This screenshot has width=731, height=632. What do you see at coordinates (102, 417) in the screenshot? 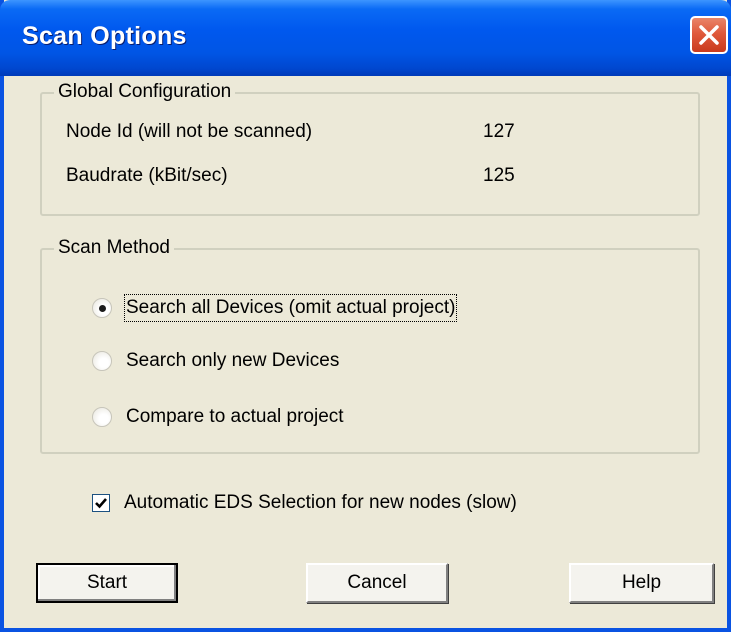
I see `radio-compare-project` at bounding box center [102, 417].